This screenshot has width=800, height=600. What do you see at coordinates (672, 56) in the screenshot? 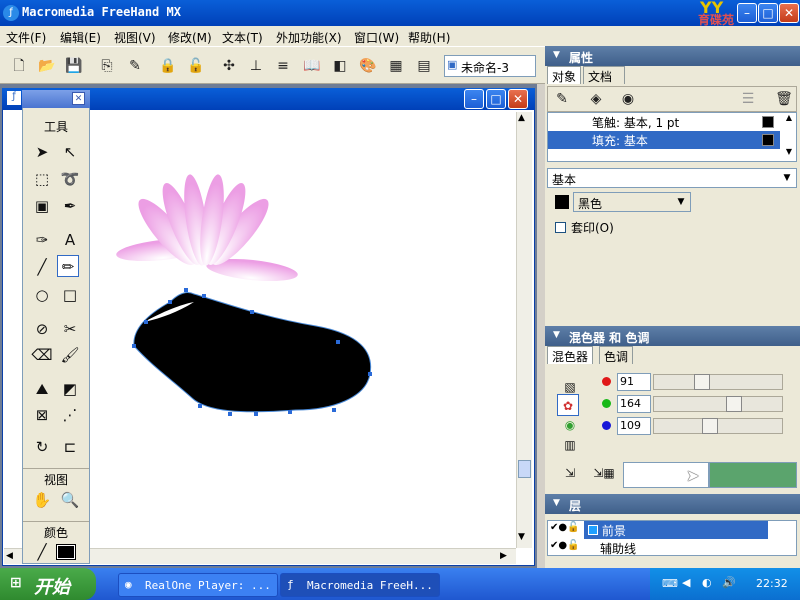
I see `properties-panel-header: ▼ 属性` at bounding box center [672, 56].